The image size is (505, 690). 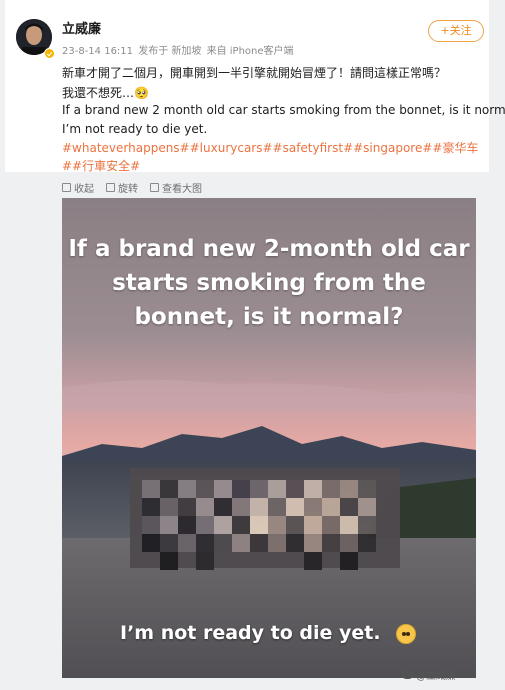 What do you see at coordinates (265, 519) in the screenshot?
I see `pixelated-car` at bounding box center [265, 519].